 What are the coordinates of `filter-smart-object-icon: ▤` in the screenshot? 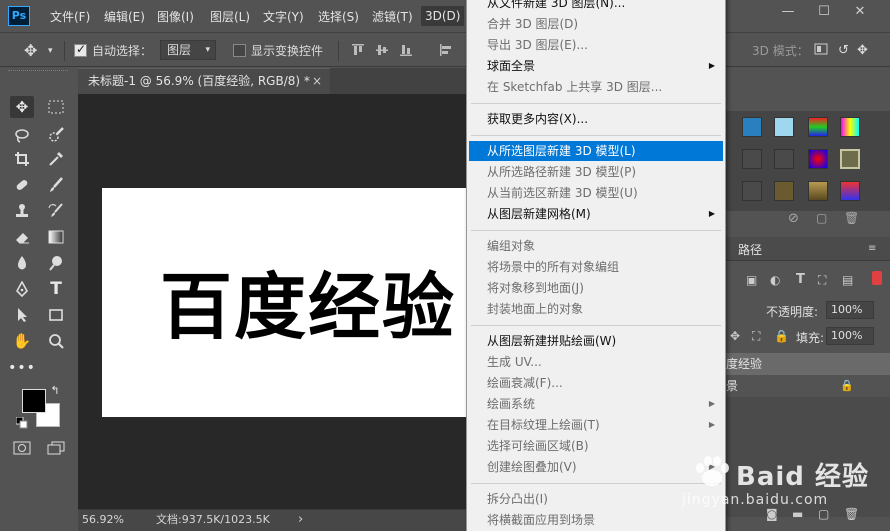 It's located at (847, 280).